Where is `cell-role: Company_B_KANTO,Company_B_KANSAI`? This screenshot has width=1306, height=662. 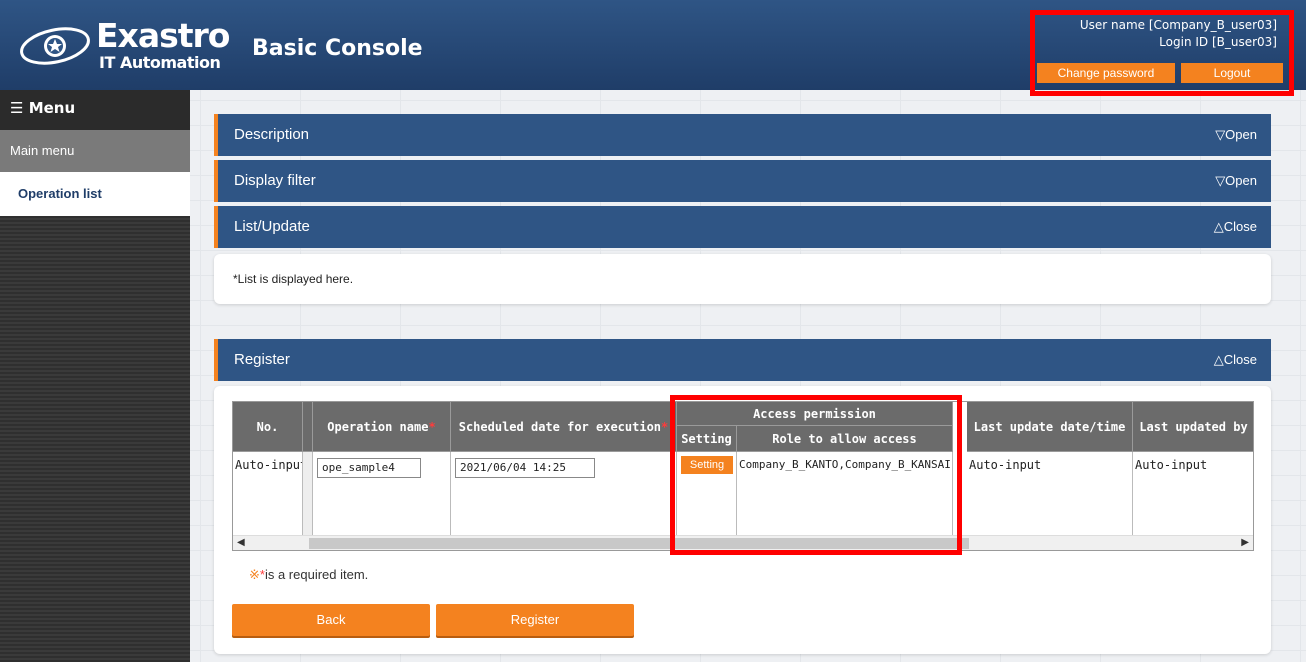
cell-role: Company_B_KANTO,Company_B_KANSAI is located at coordinates (845, 493).